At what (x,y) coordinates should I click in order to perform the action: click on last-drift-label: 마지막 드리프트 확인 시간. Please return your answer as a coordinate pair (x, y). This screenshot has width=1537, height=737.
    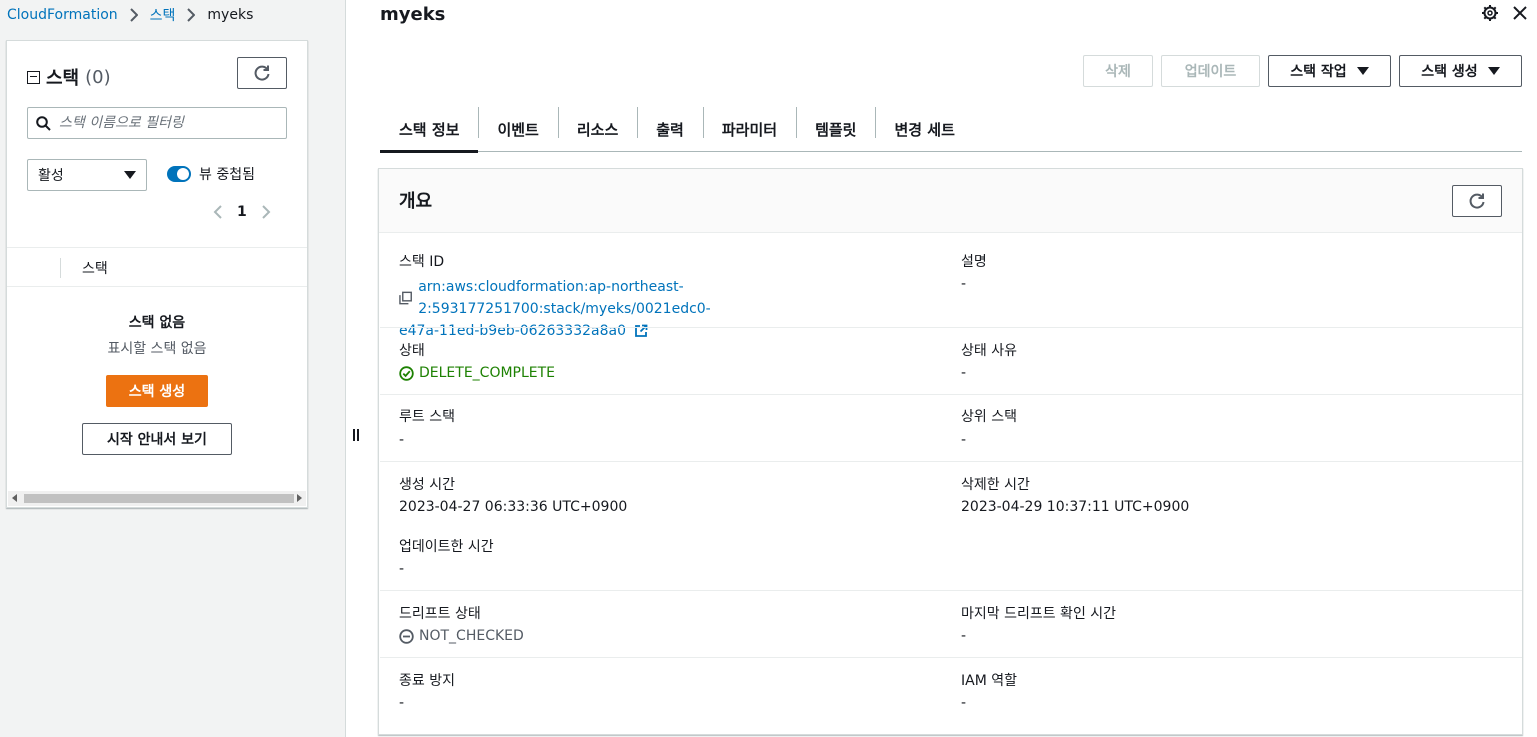
    Looking at the image, I should click on (1039, 614).